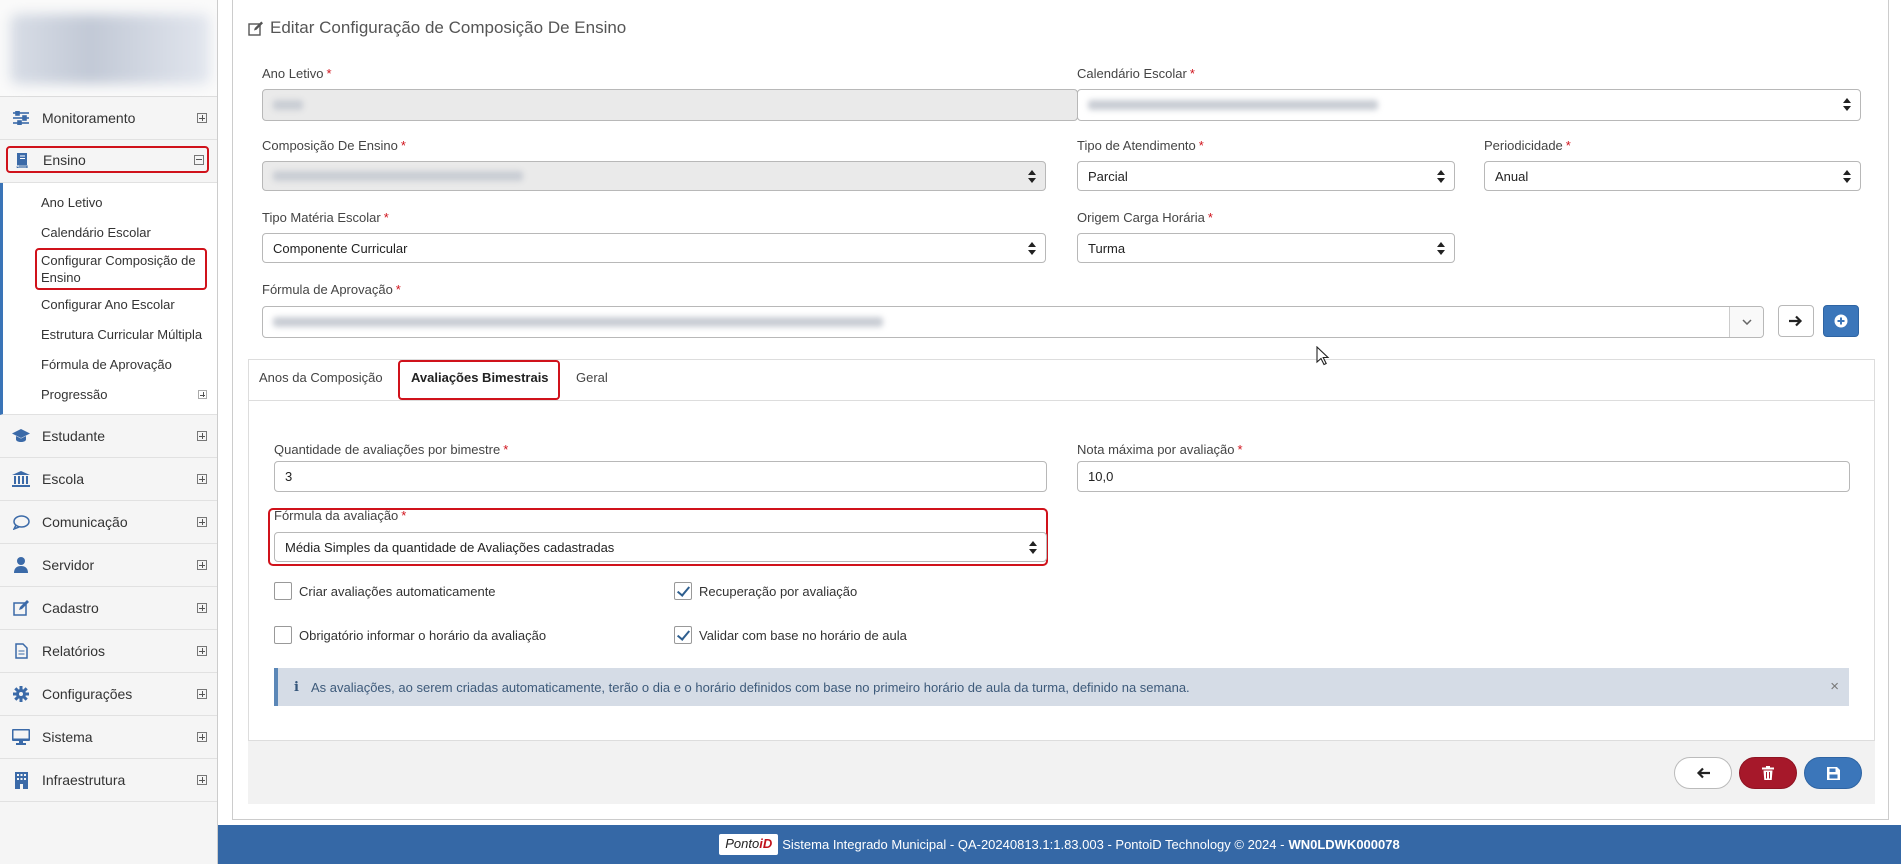 This screenshot has height=864, width=1901. I want to click on sidebar-item-estudante: Estudante, so click(108, 436).